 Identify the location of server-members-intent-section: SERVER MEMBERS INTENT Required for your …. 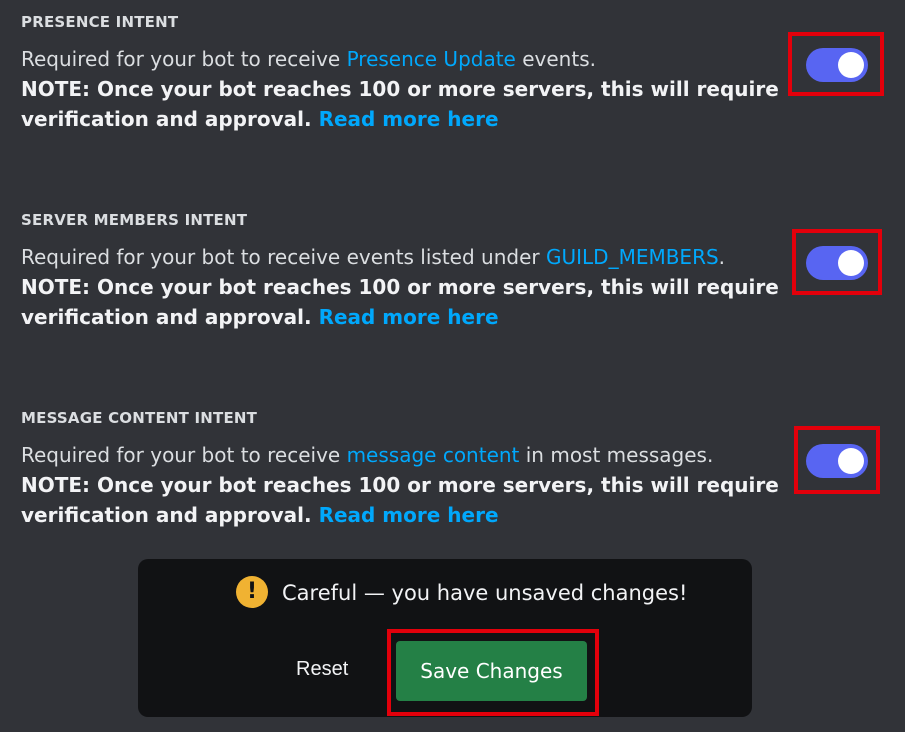
(401, 271).